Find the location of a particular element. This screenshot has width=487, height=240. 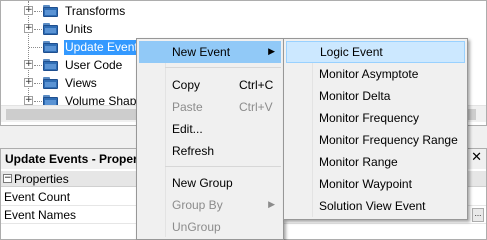

close-icon: ✕ is located at coordinates (476, 158).